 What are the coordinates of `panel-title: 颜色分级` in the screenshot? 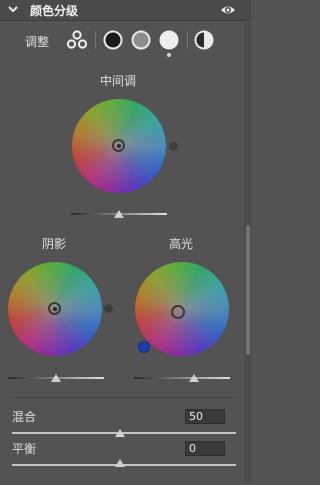 It's located at (54, 11).